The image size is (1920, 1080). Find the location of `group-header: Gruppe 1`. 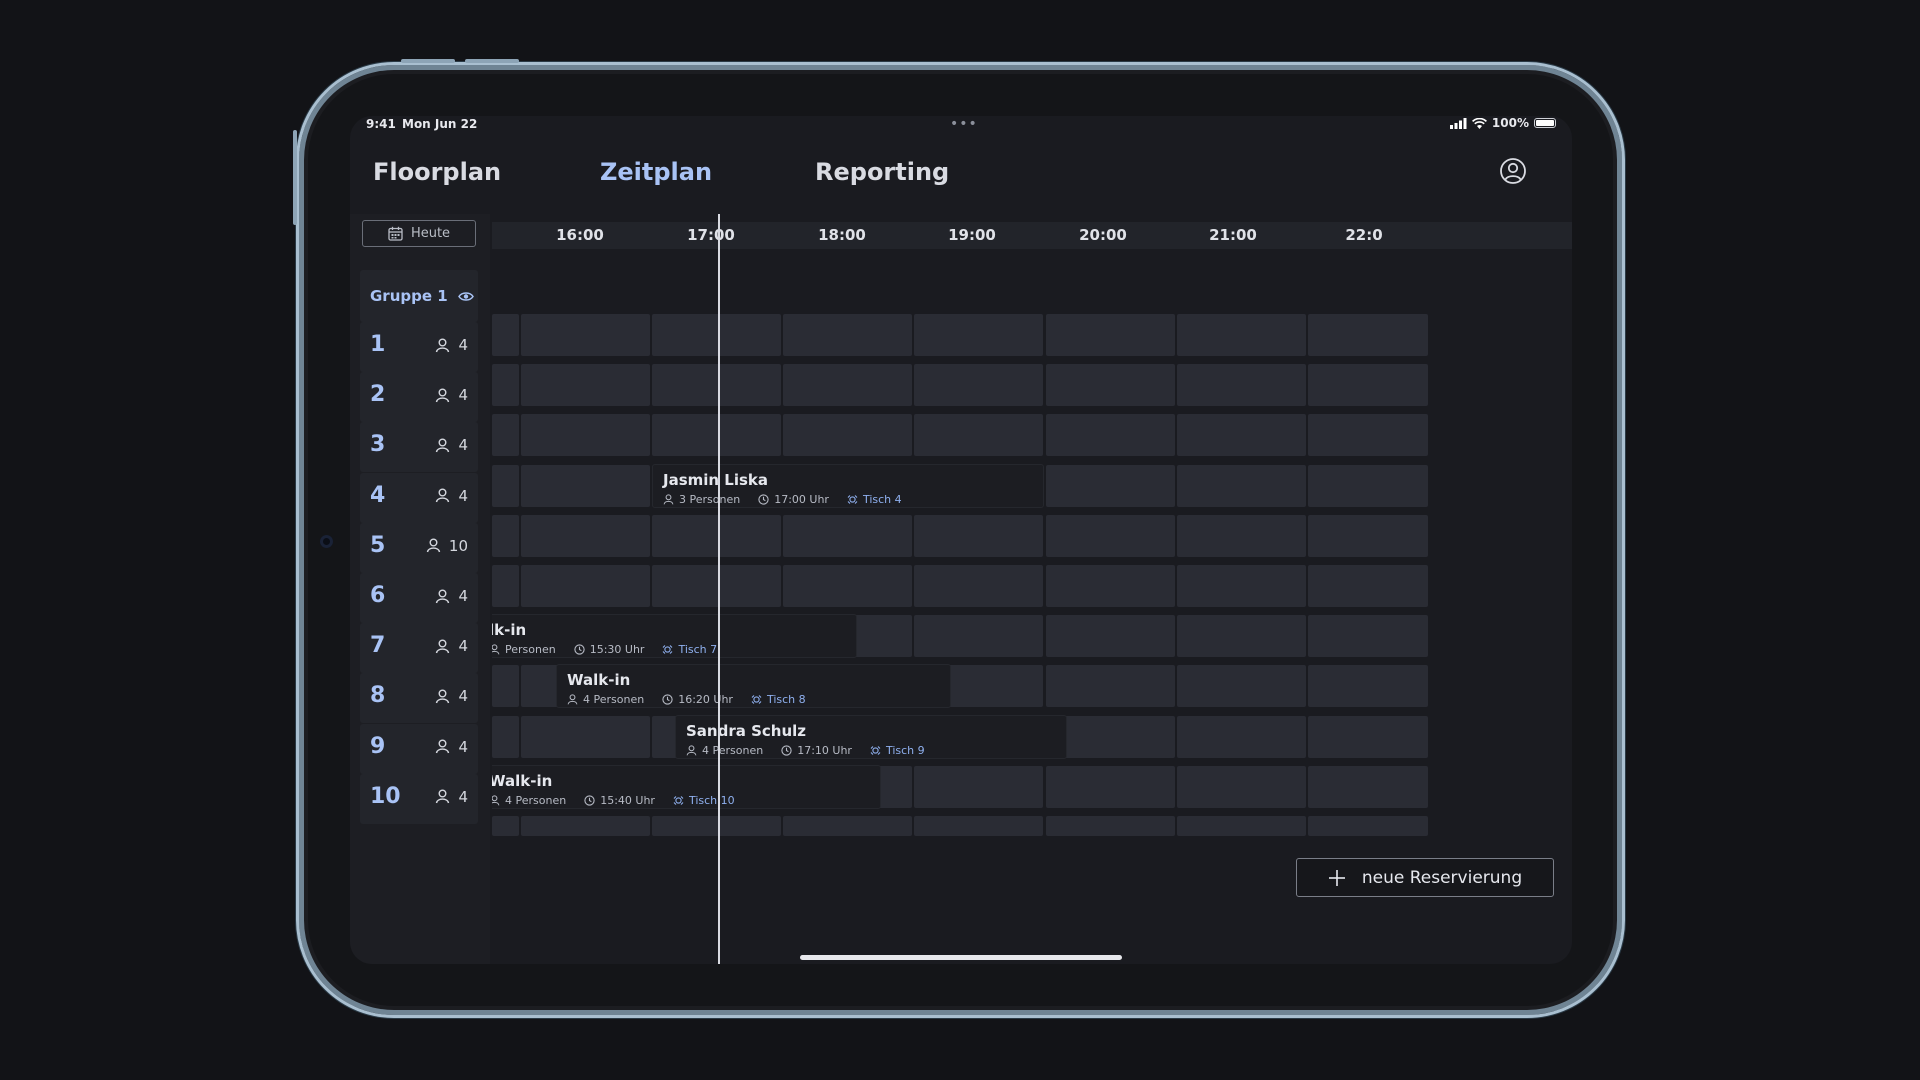

group-header: Gruppe 1 is located at coordinates (419, 296).